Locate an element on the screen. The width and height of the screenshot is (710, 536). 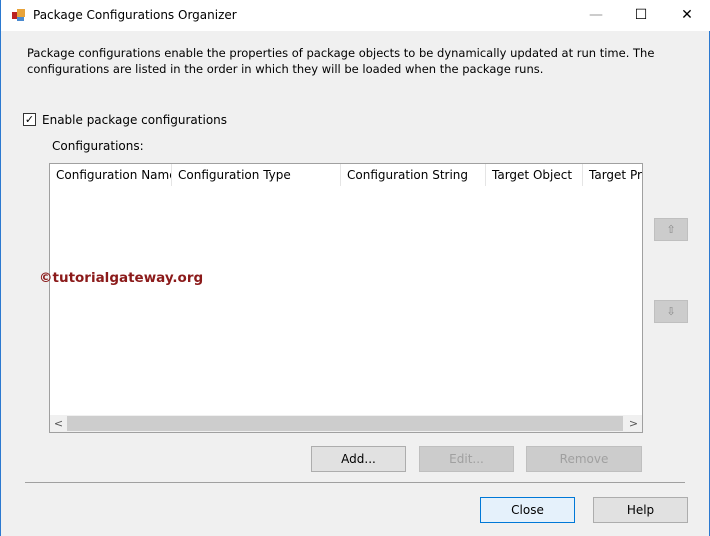
column-header-string: Configuration String is located at coordinates (413, 175).